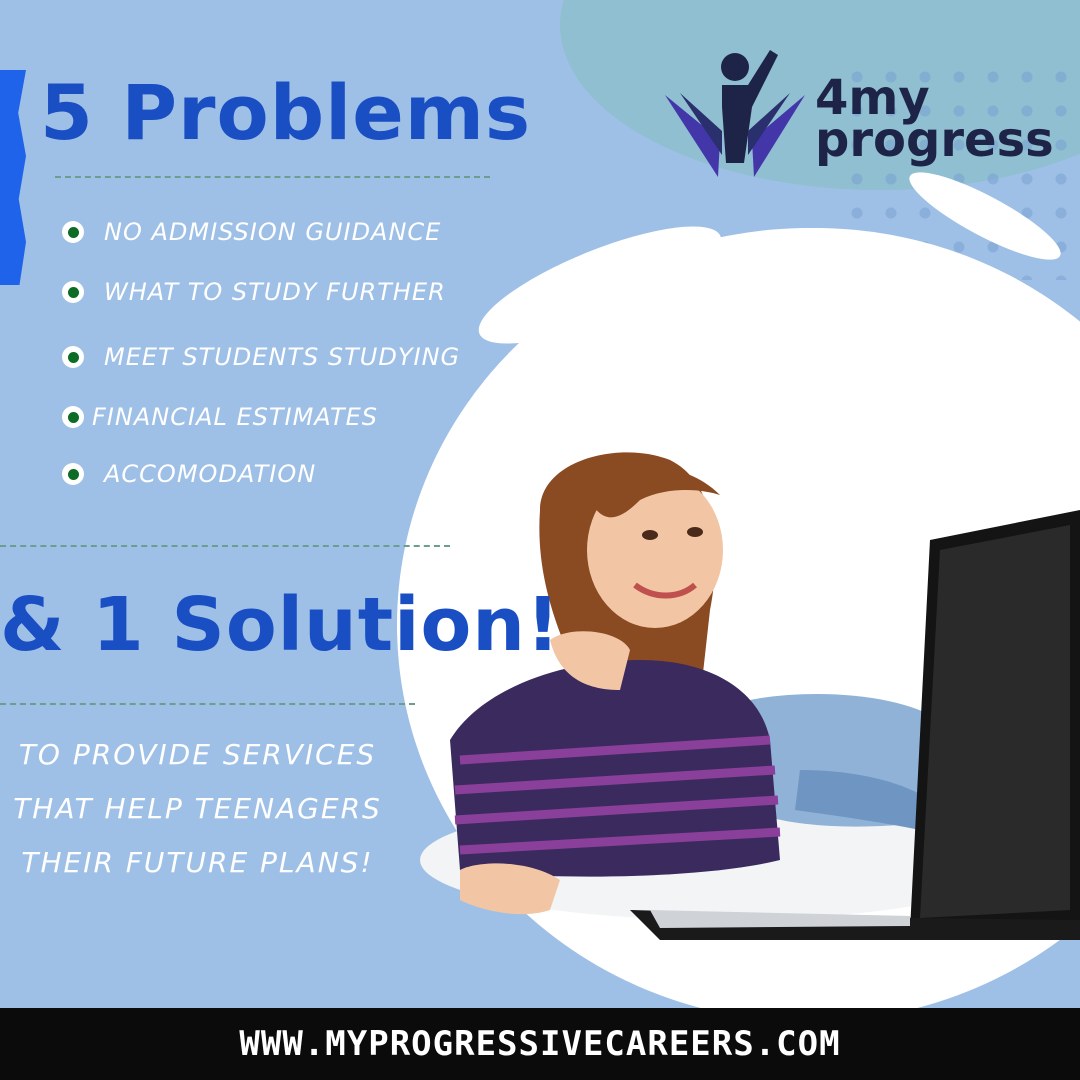 This screenshot has width=1080, height=1080. I want to click on problem-label: WHAT TO STUDY FURTHER, so click(275, 292).